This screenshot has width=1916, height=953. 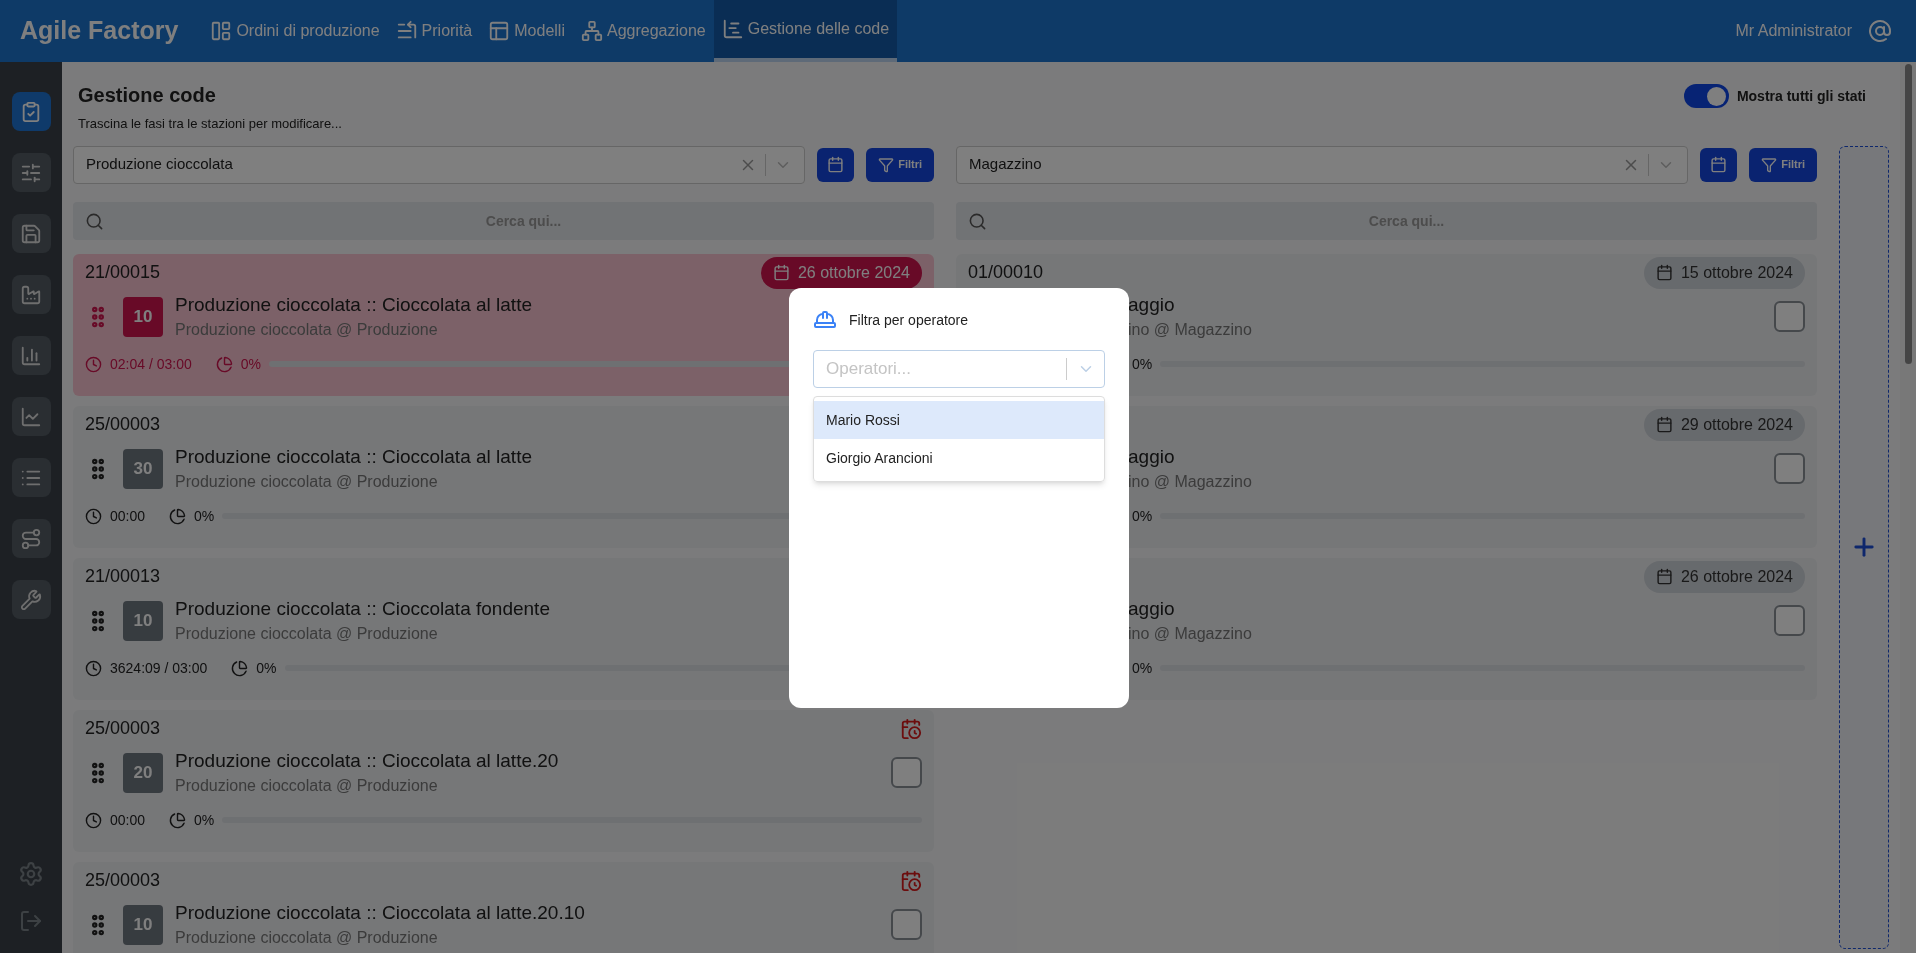 I want to click on date-badge: 29 ottobre 2024, so click(x=1724, y=424).